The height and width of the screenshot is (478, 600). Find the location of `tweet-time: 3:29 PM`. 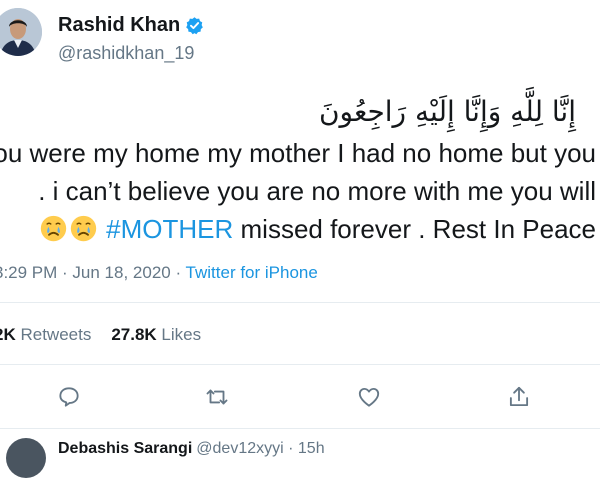

tweet-time: 3:29 PM is located at coordinates (28, 272).